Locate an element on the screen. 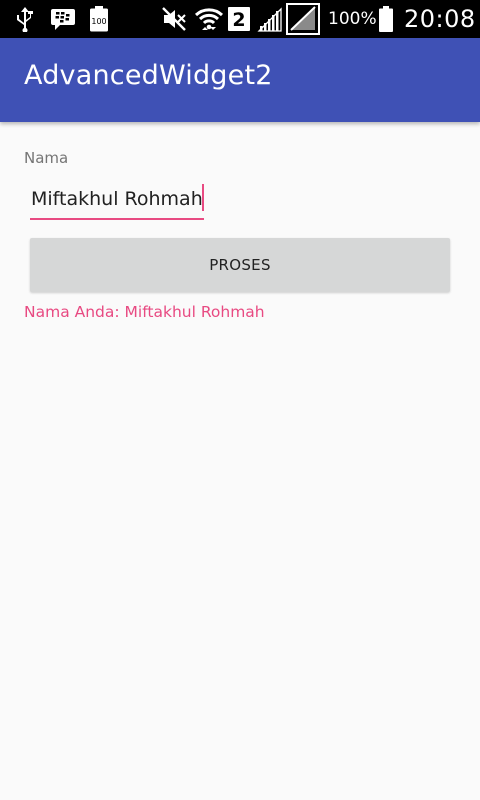 The image size is (480, 800). app-title: AdvancedWidget2 is located at coordinates (148, 75).